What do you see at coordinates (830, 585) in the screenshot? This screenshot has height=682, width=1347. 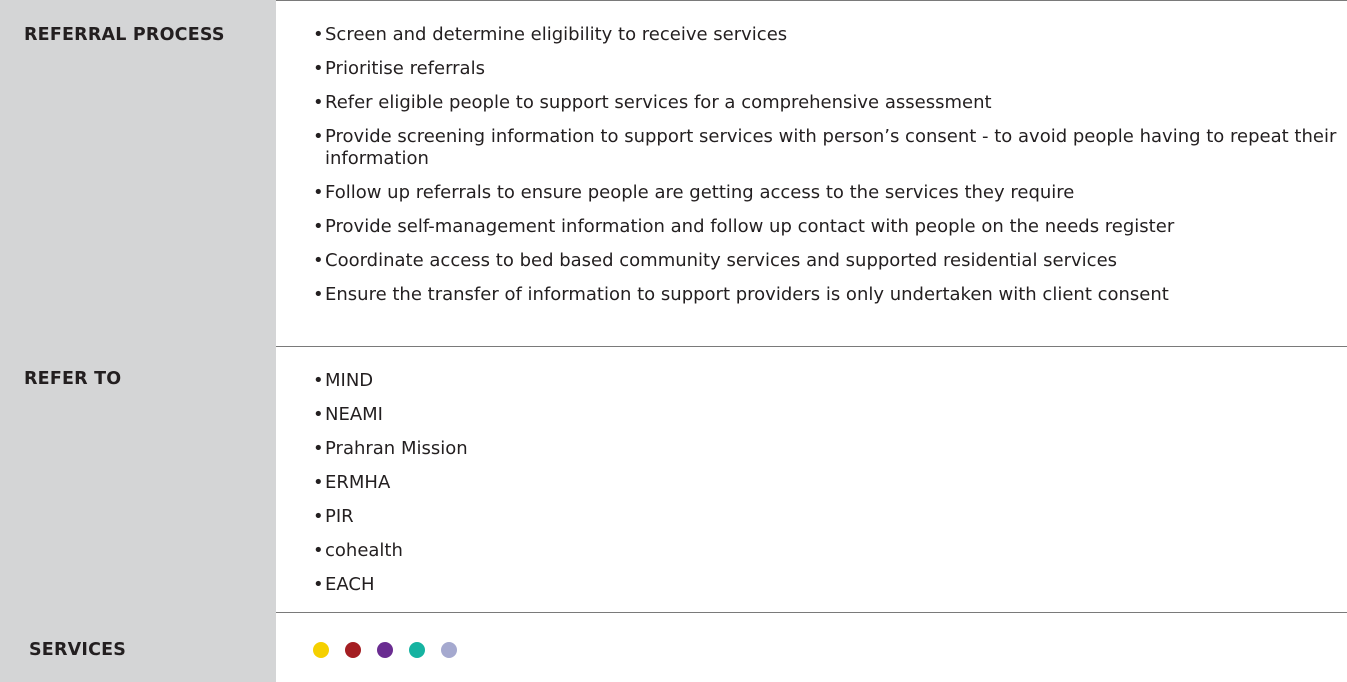 I see `list-item: • EACH` at bounding box center [830, 585].